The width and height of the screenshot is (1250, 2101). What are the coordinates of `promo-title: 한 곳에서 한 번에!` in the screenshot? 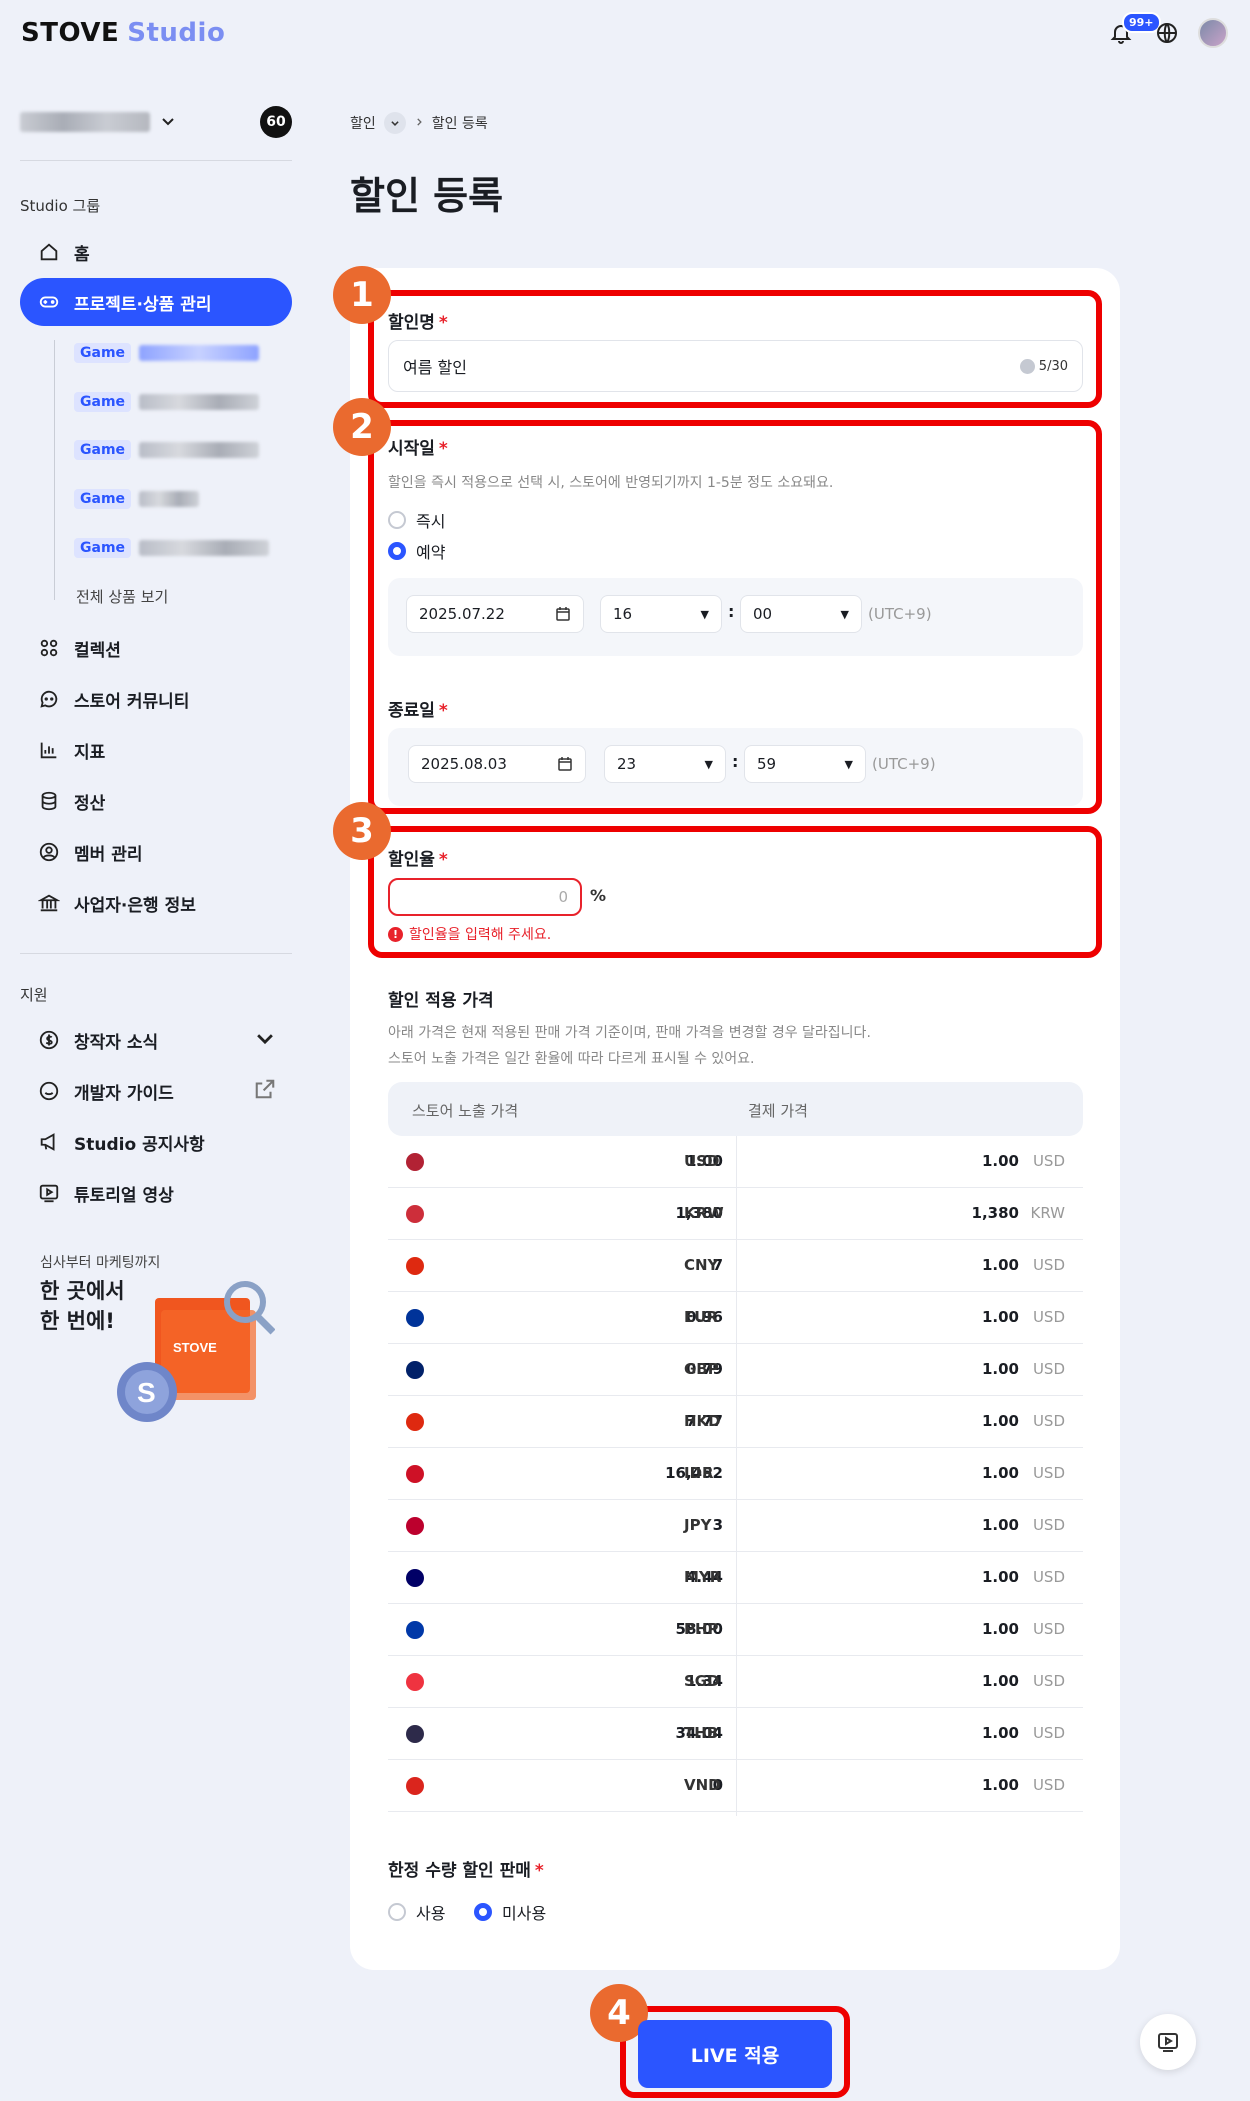 It's located at (82, 1306).